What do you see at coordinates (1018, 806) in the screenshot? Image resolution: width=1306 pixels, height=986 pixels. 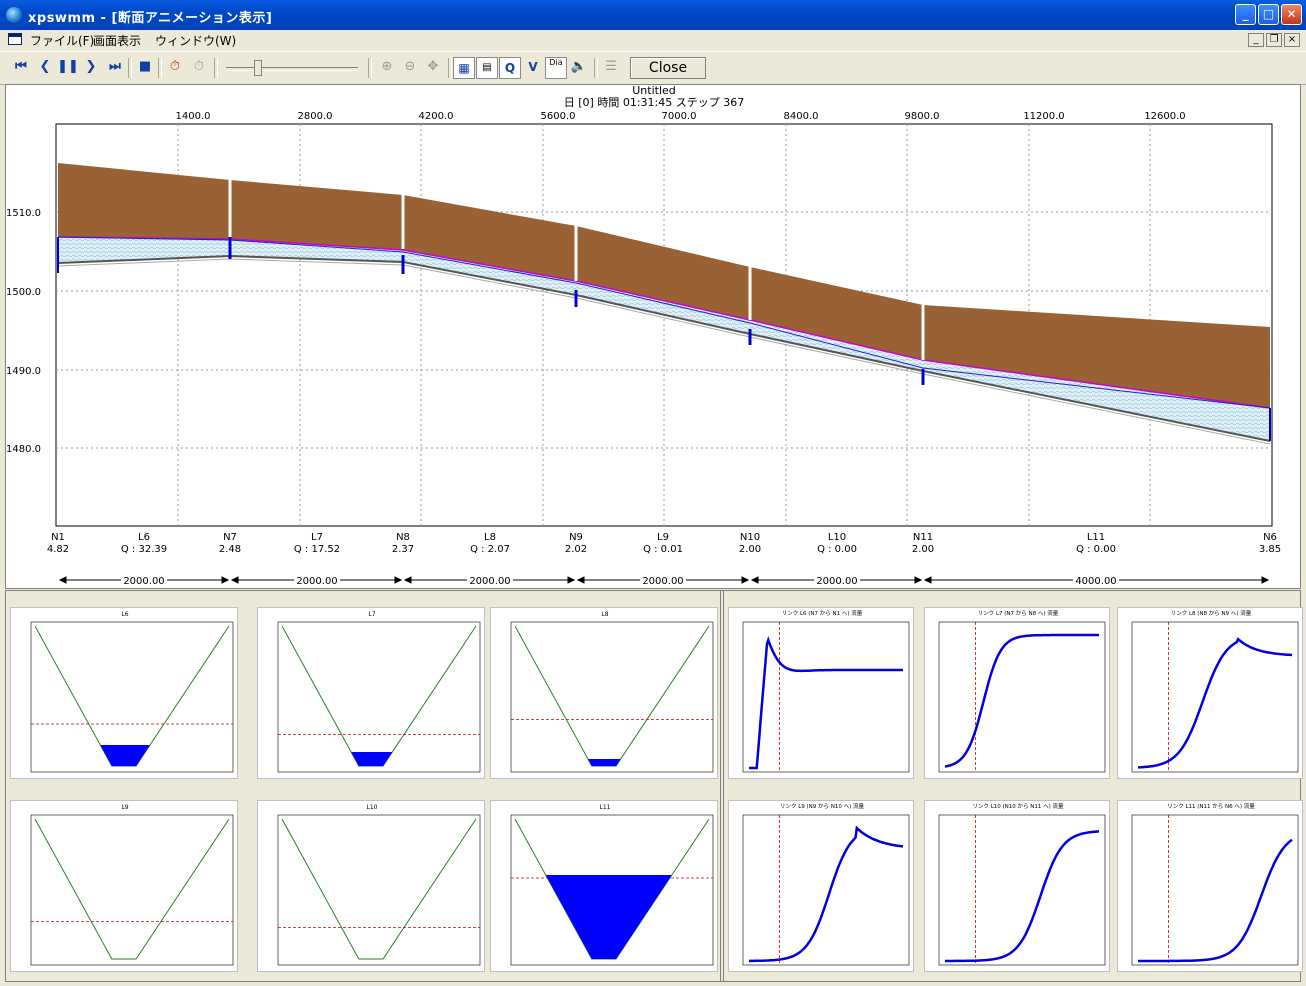 I see `hydrograph-title: リンク L10 (N10 から N11 へ) 流量` at bounding box center [1018, 806].